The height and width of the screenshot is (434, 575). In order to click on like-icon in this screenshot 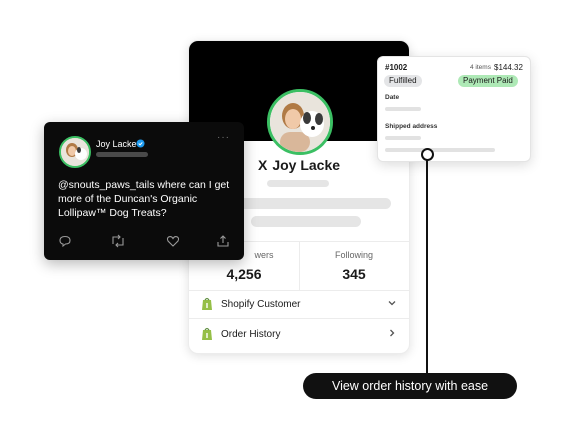, I will do `click(173, 241)`.